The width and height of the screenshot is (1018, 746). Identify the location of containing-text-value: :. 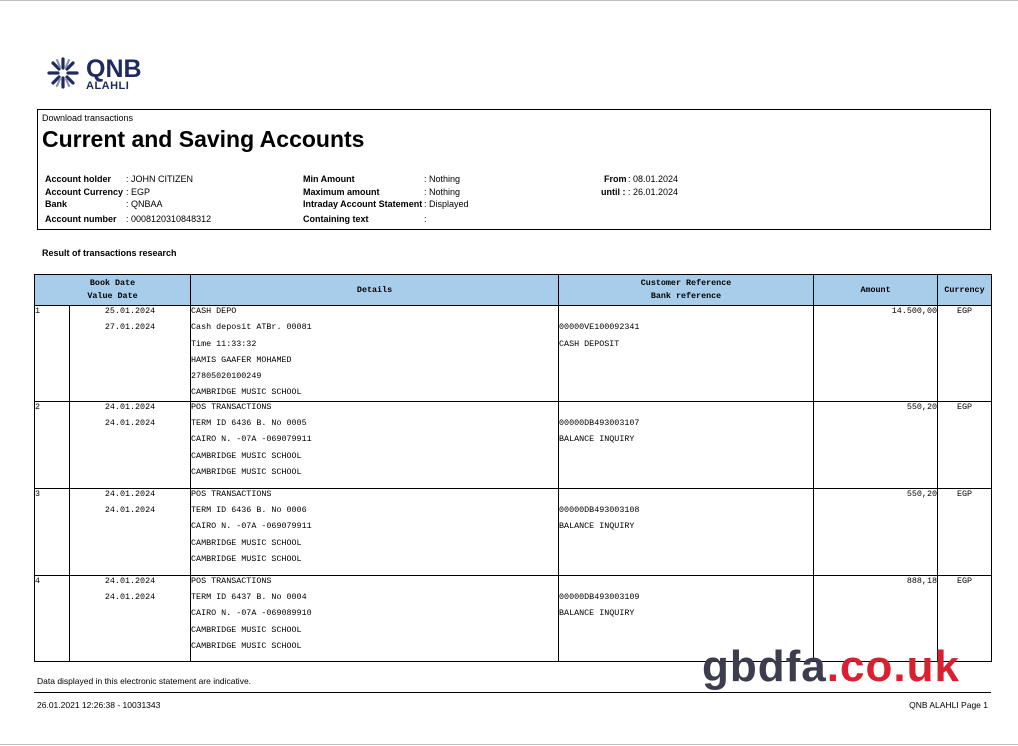
(425, 219).